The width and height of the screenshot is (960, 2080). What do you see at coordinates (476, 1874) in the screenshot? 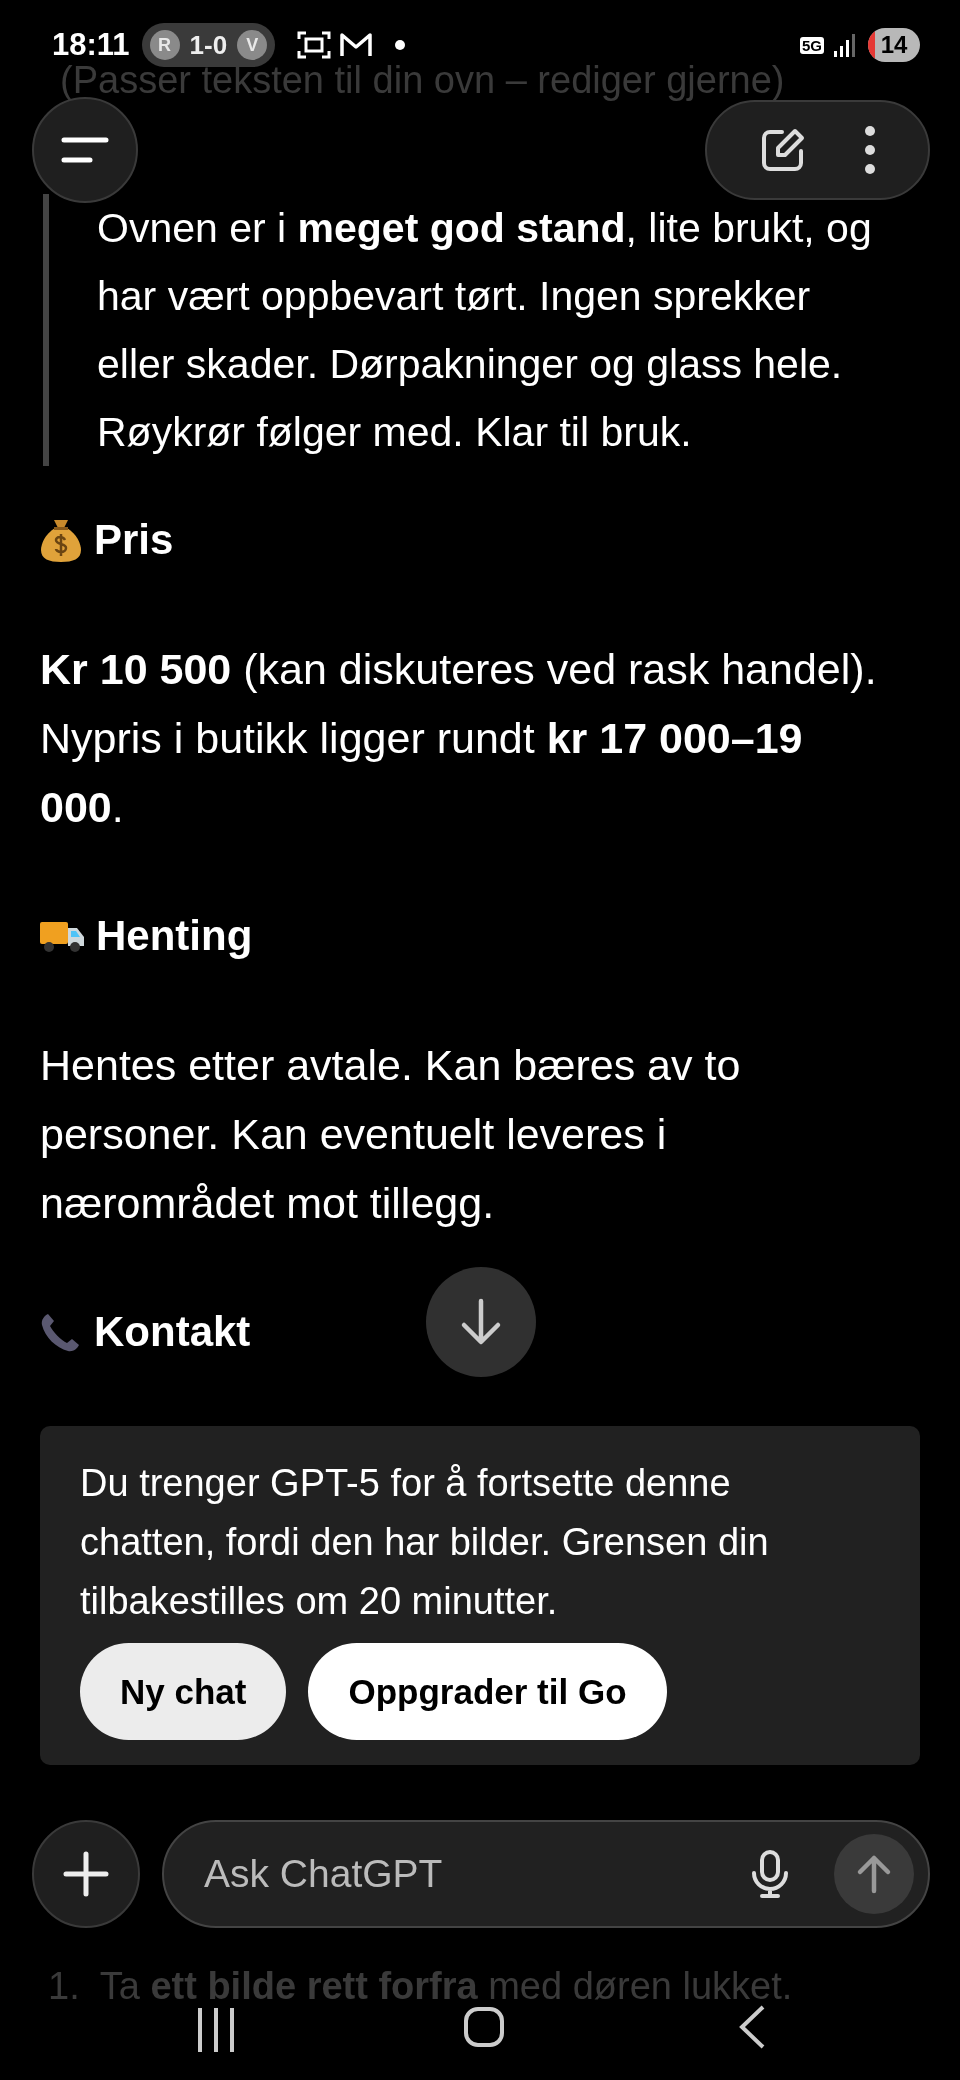
I see `message-input-field: Ask ChatGPT` at bounding box center [476, 1874].